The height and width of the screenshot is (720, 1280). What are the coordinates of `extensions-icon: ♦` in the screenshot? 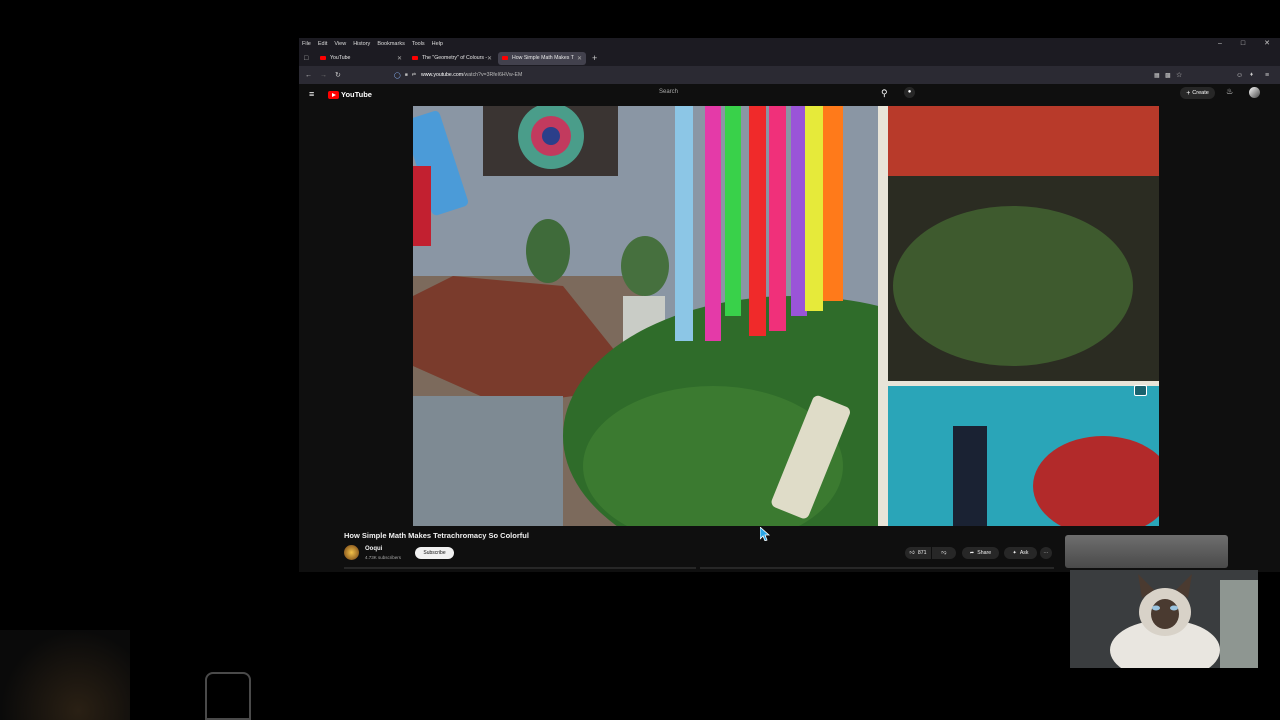 It's located at (1251, 75).